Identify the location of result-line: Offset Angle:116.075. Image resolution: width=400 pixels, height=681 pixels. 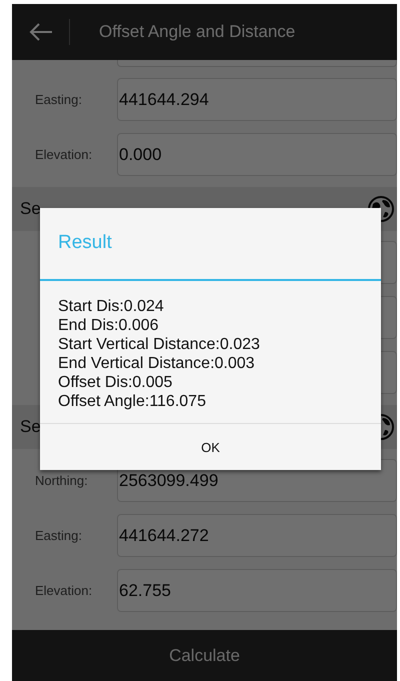
(132, 401).